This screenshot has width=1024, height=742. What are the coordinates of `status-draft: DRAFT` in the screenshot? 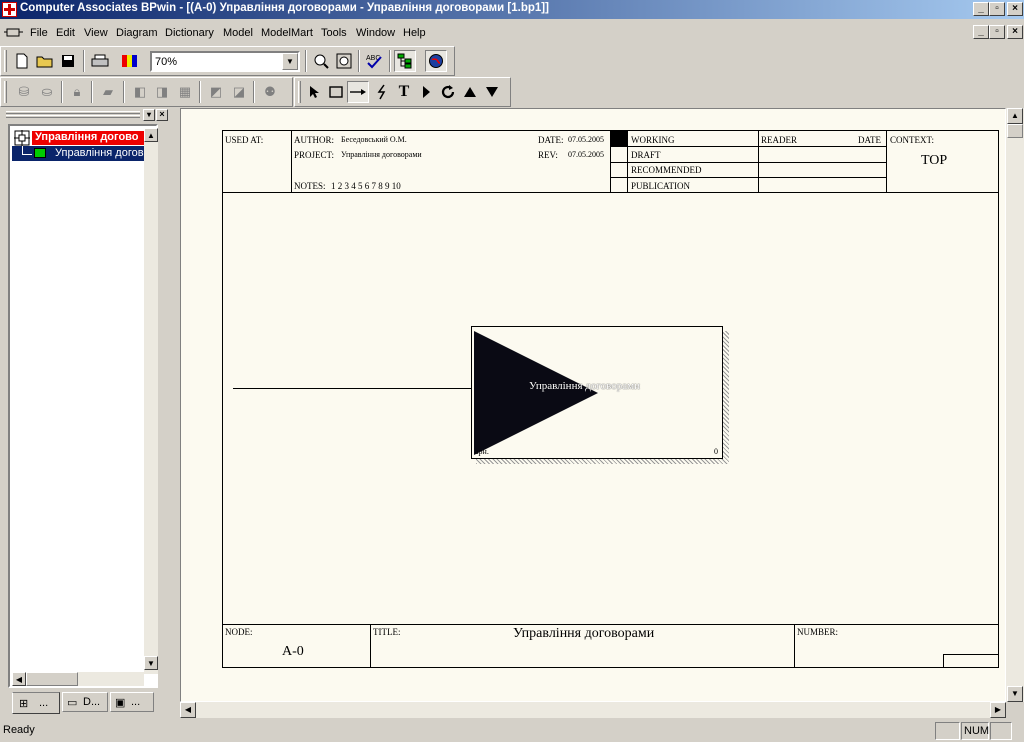 It's located at (646, 155).